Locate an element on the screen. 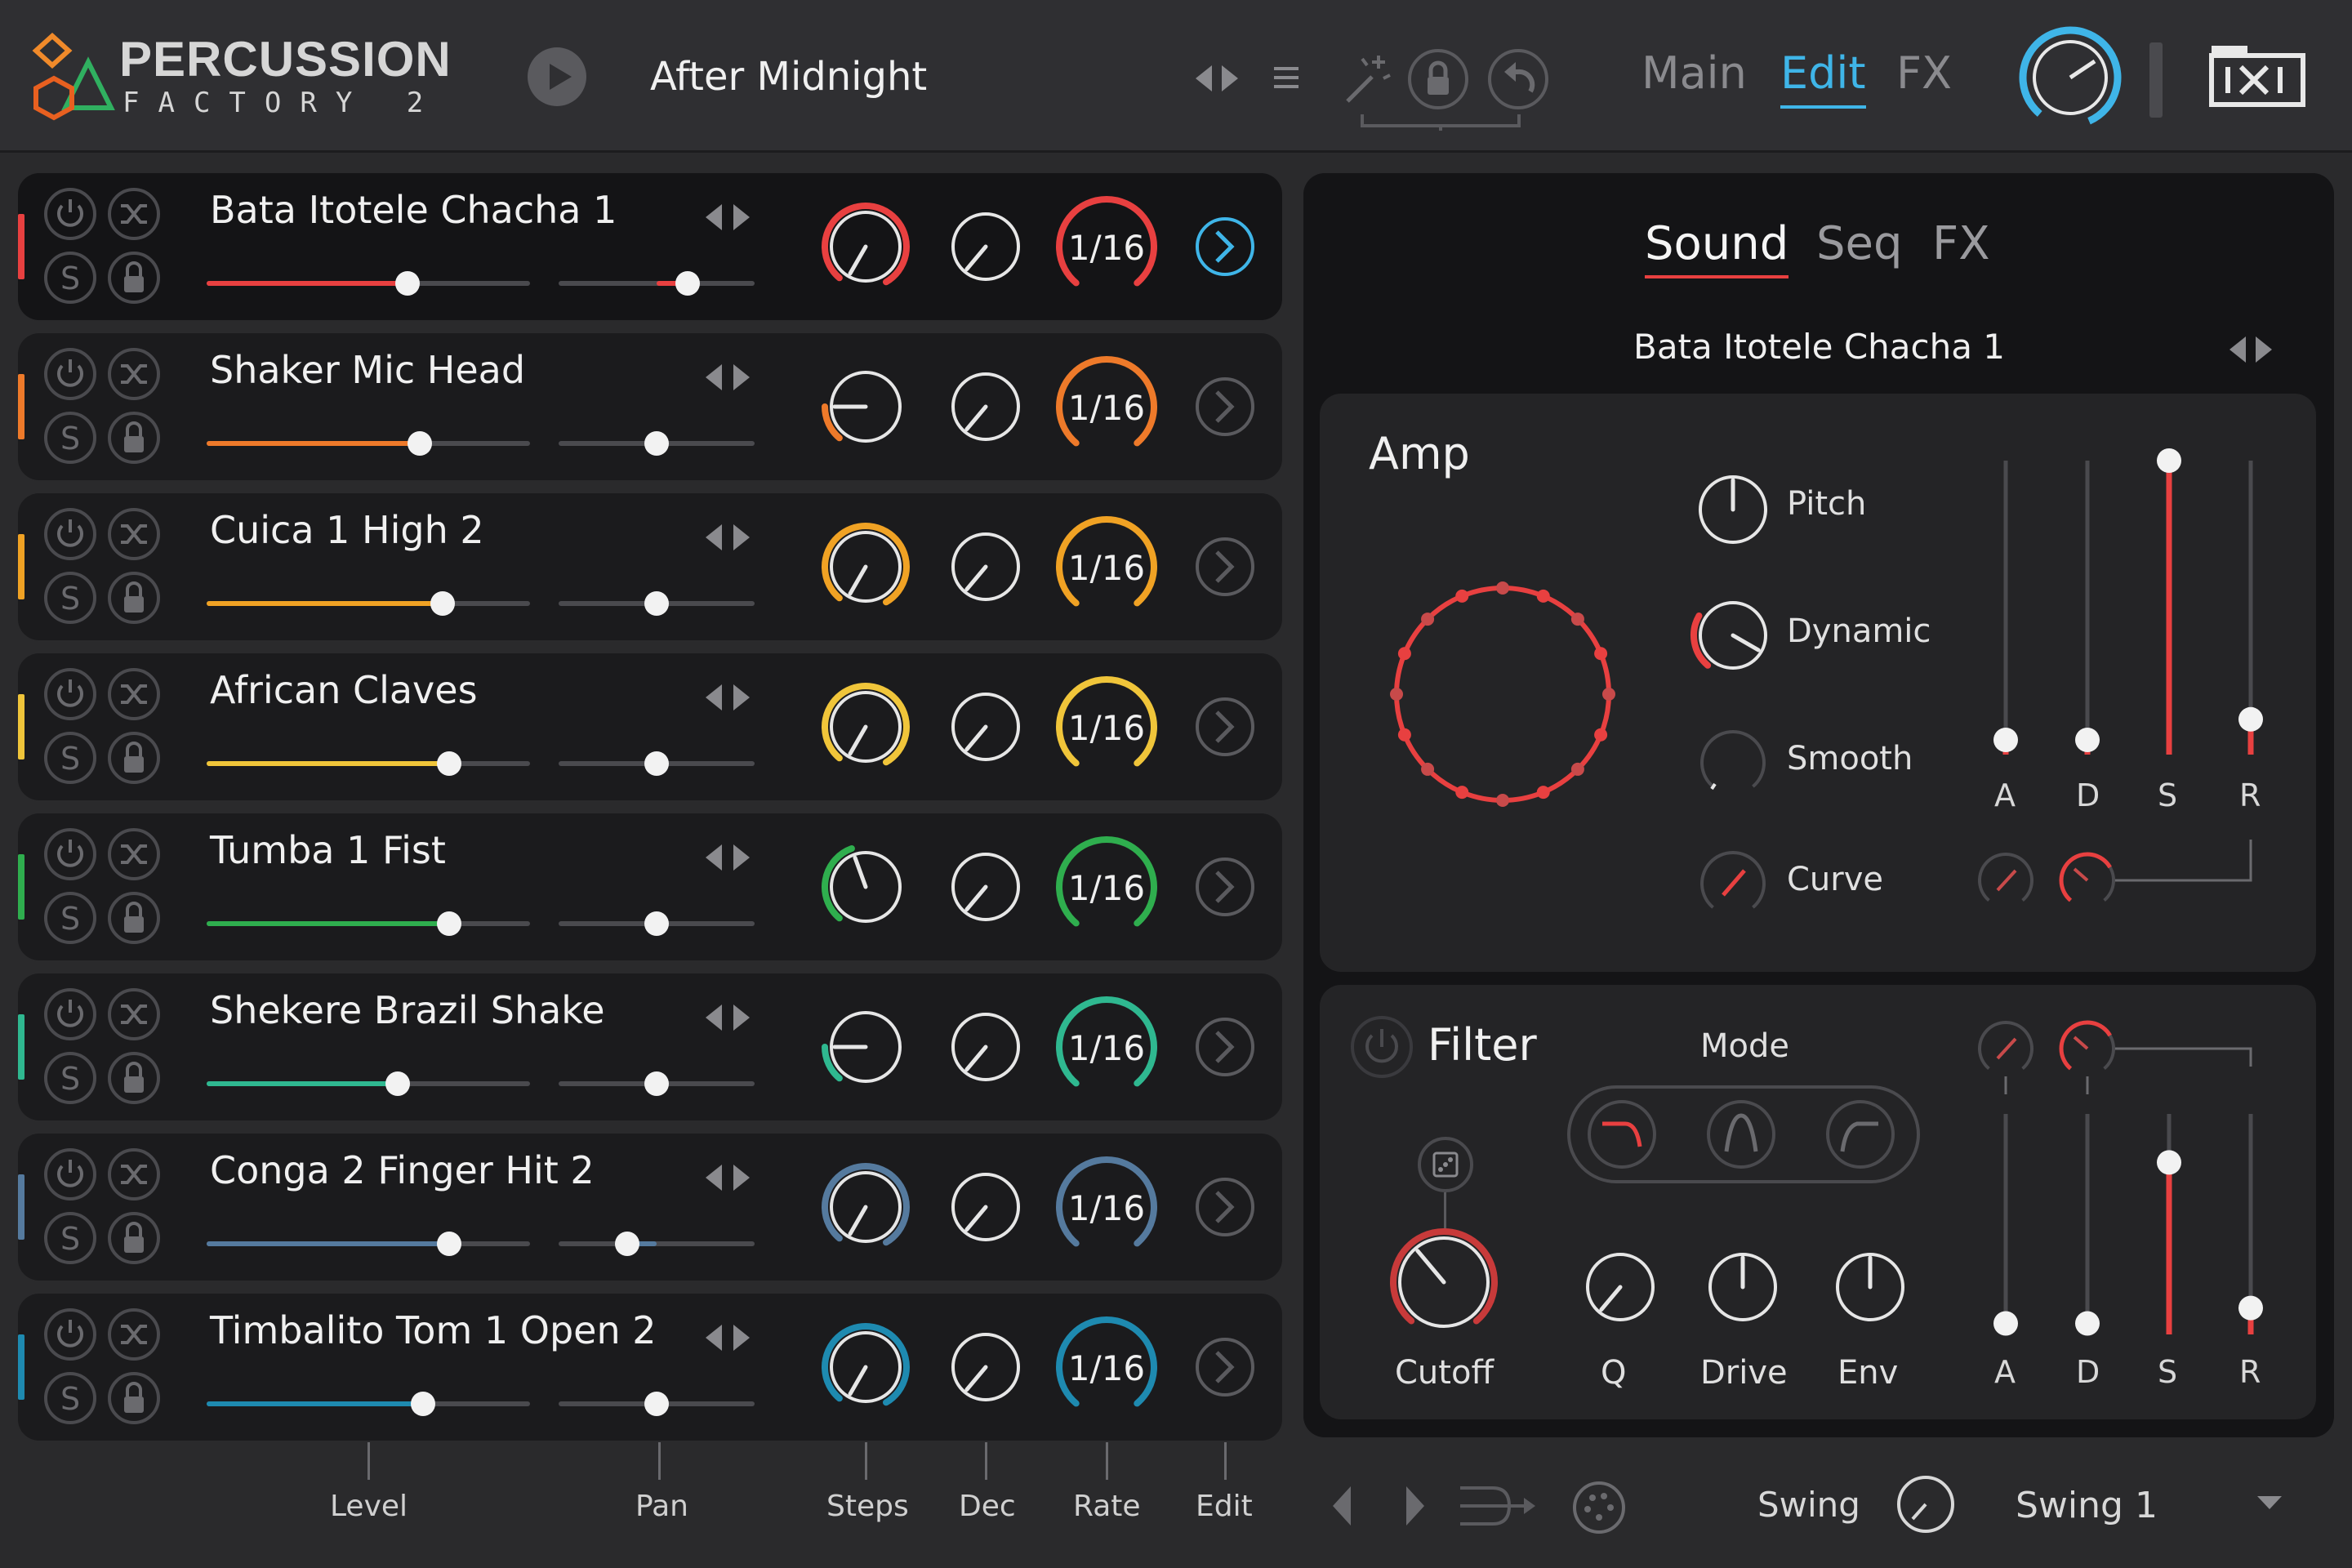 This screenshot has height=1568, width=2352. track-row: Timbalito Tom 1 Open 2 S 1/16 is located at coordinates (650, 1367).